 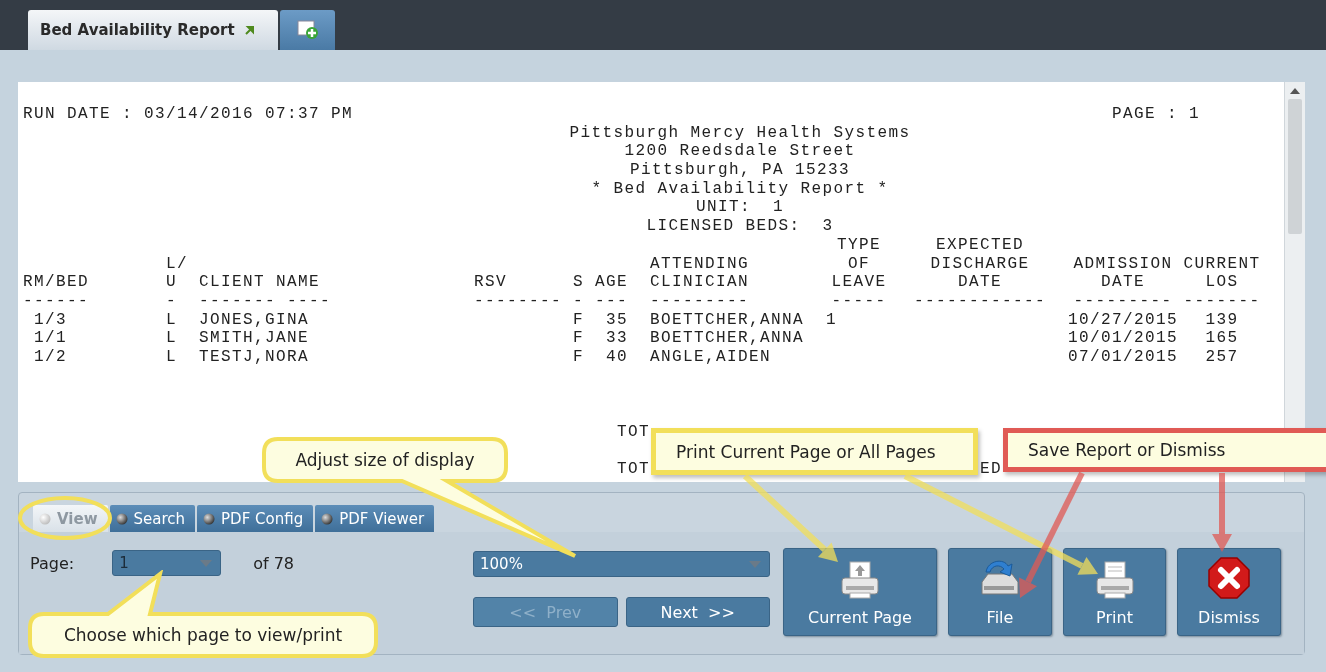 What do you see at coordinates (167, 563) in the screenshot?
I see `page-dropdown: 1` at bounding box center [167, 563].